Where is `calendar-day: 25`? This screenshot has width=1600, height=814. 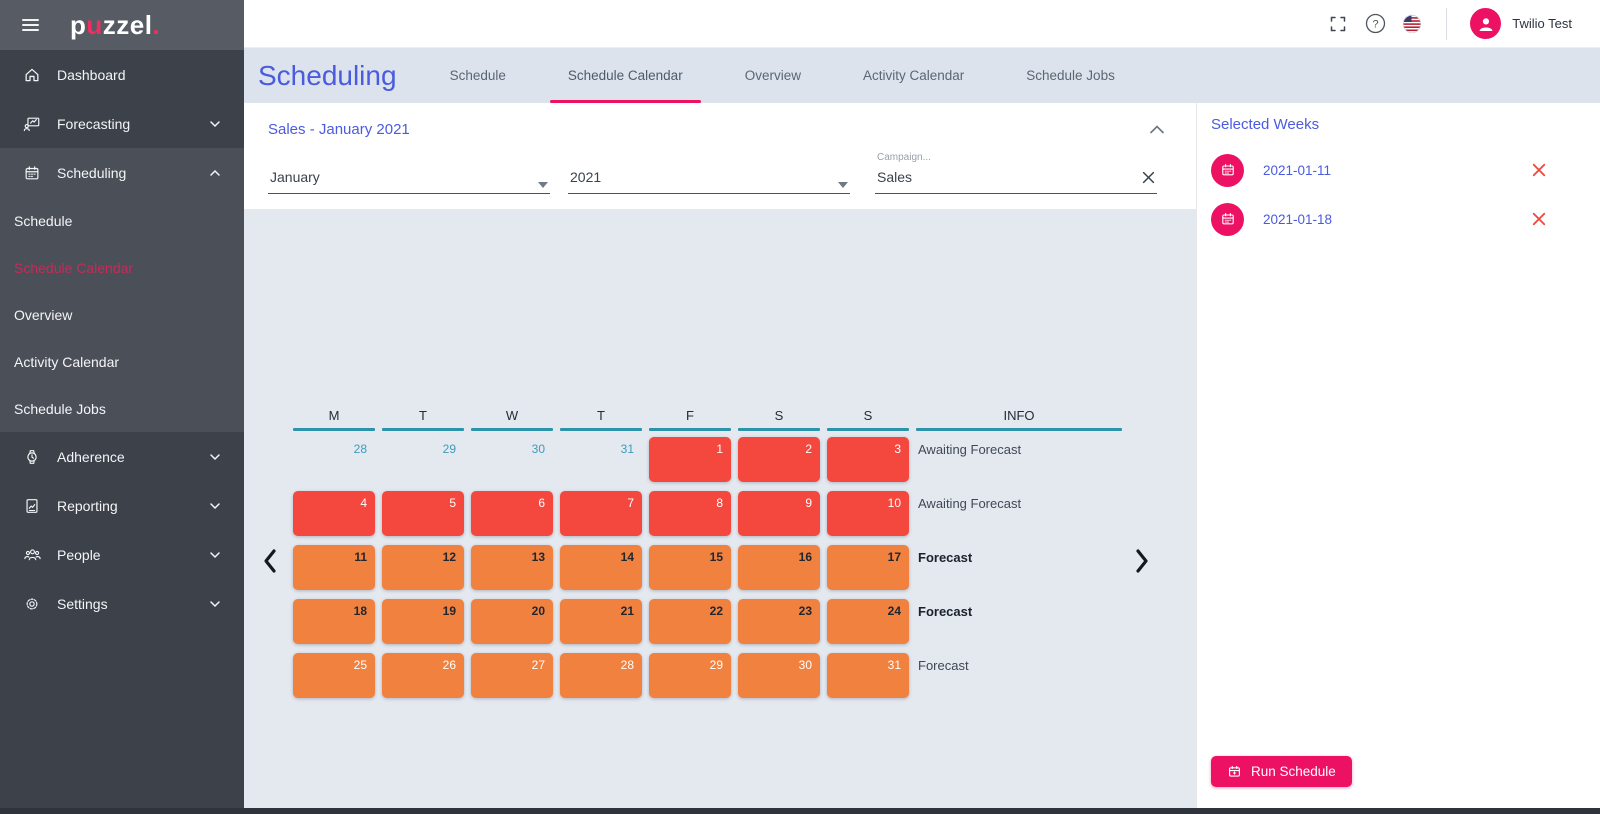 calendar-day: 25 is located at coordinates (334, 675).